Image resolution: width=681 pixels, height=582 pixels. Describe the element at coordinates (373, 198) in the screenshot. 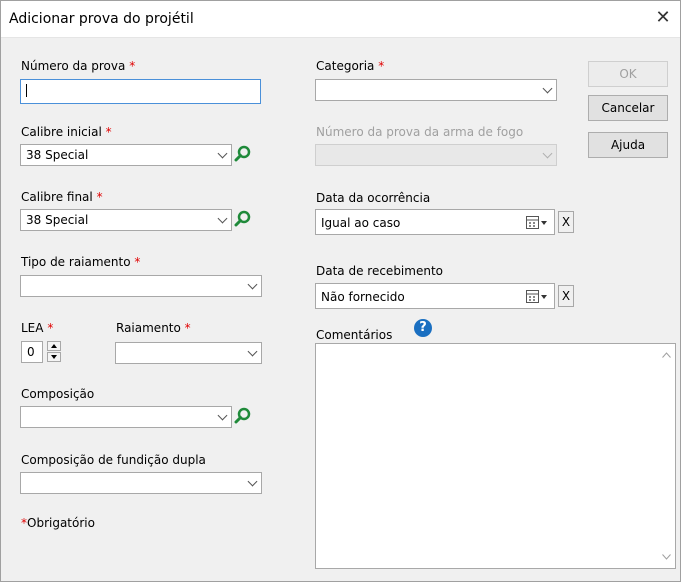

I see `data-ocorrencia-label: Data da ocorrência` at that location.